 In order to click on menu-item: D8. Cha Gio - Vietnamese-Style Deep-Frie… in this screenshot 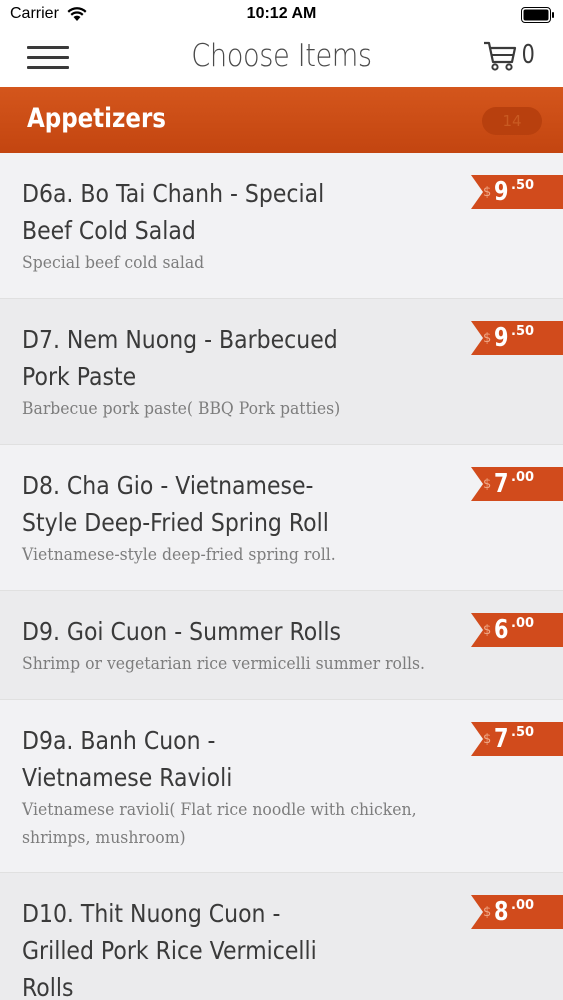, I will do `click(281, 518)`.